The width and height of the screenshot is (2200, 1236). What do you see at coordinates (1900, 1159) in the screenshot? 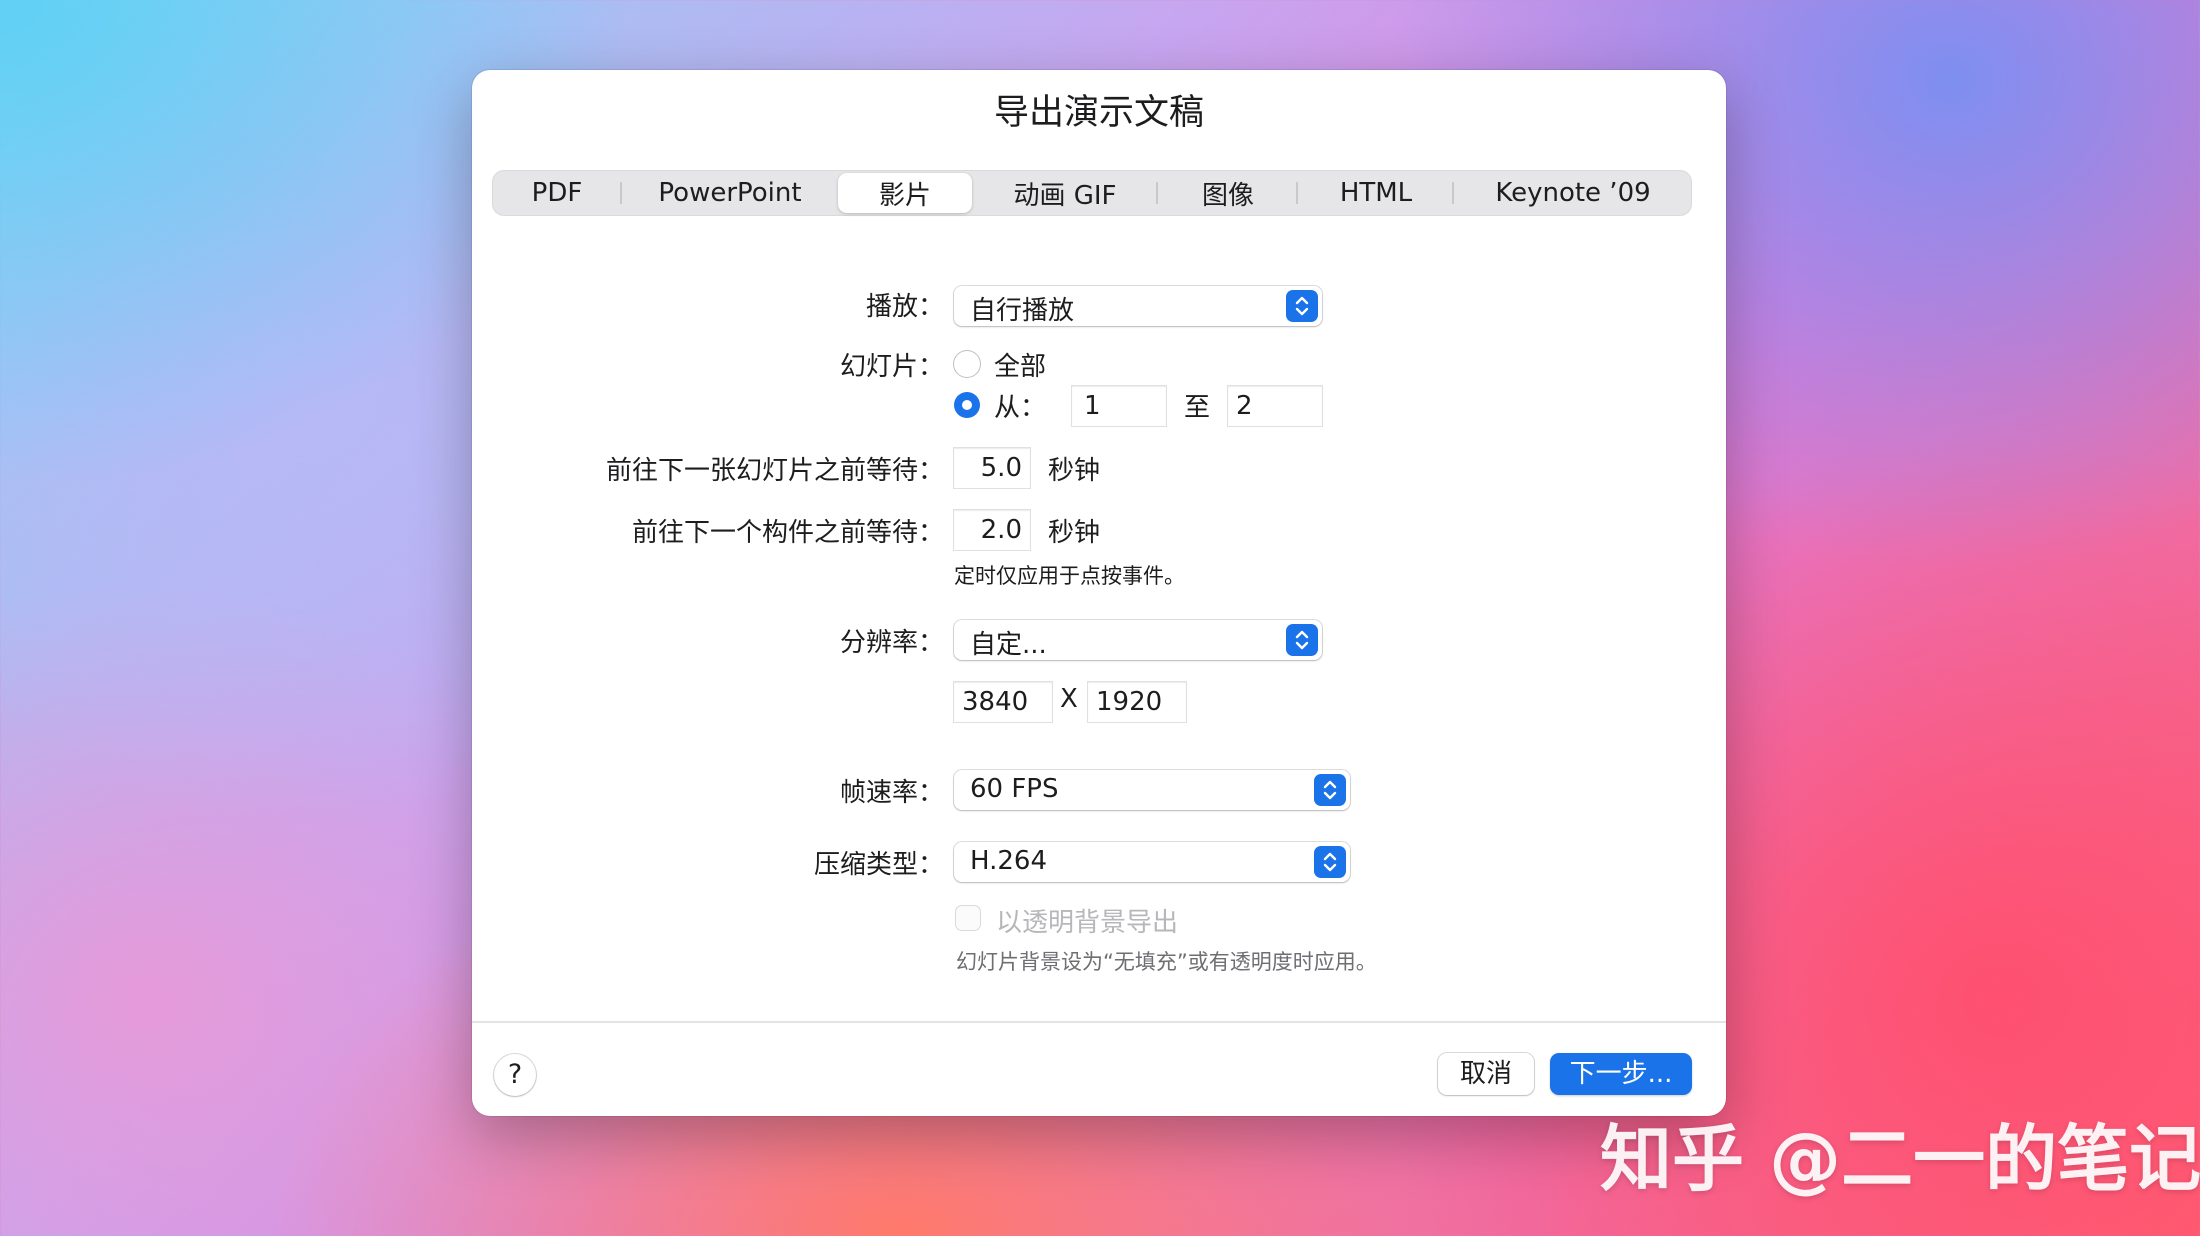
I see `zhihu-watermark: 知乎 @二一的笔记` at bounding box center [1900, 1159].